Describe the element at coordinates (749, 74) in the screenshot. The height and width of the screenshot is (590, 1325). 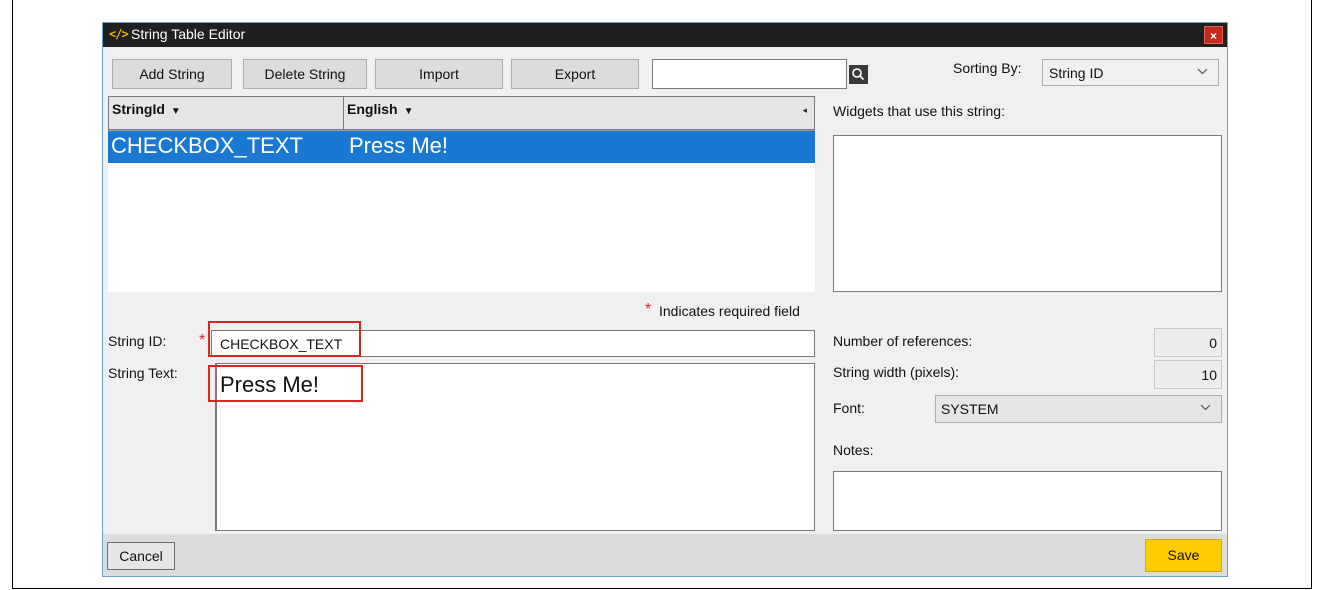
I see `search-input` at that location.